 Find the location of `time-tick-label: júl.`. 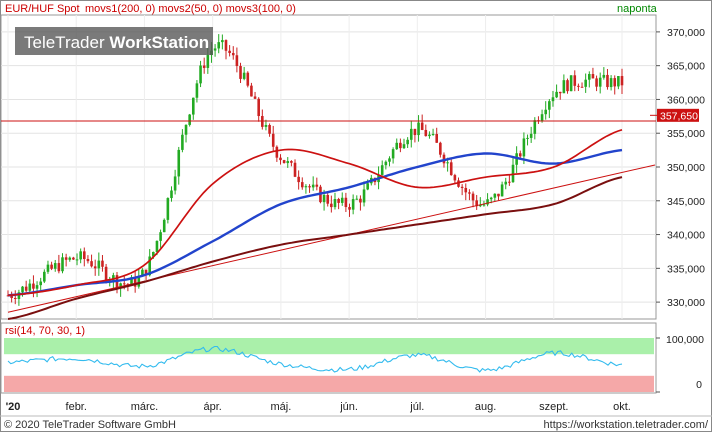

time-tick-label: júl. is located at coordinates (416, 407).